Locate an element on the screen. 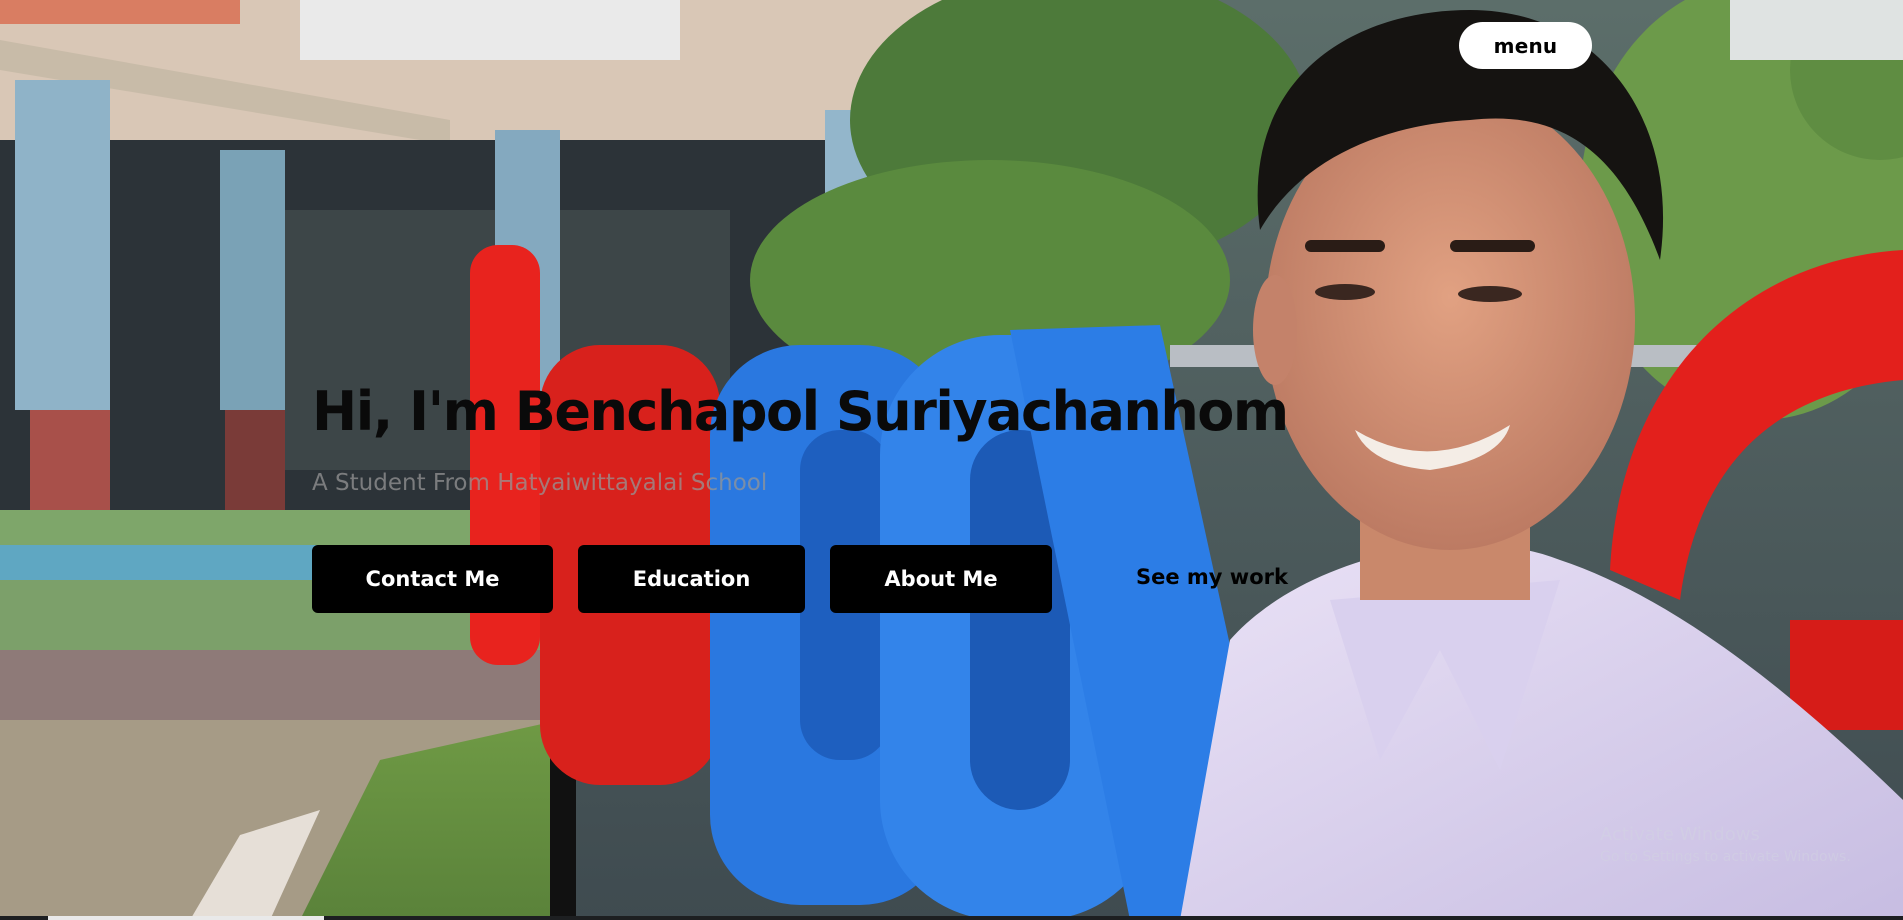 This screenshot has height=920, width=1903. scroll-progress-track is located at coordinates (951, 918).